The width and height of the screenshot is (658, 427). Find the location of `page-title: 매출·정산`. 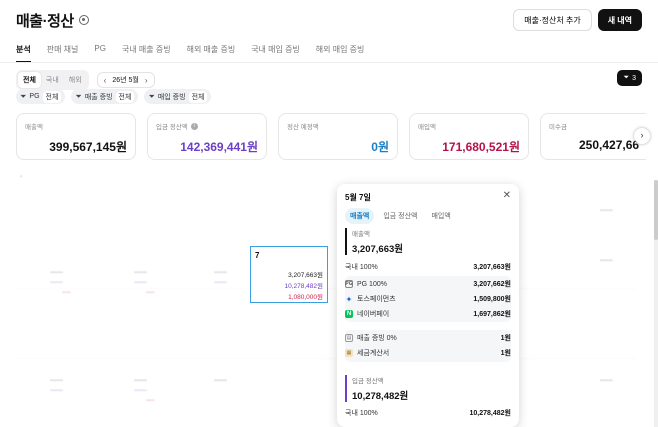

page-title: 매출·정산 is located at coordinates (45, 21).